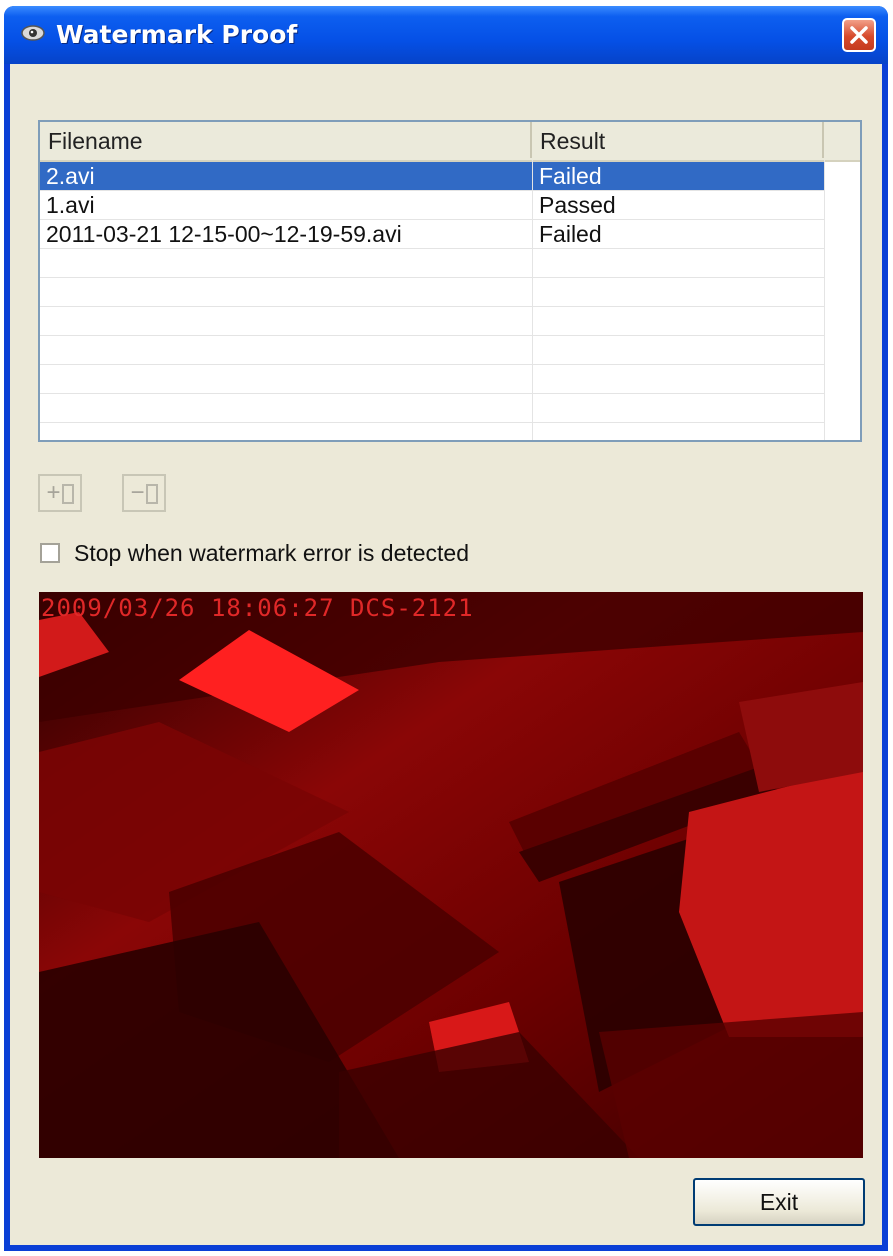  What do you see at coordinates (53, 492) in the screenshot?
I see `plus-icon: +` at bounding box center [53, 492].